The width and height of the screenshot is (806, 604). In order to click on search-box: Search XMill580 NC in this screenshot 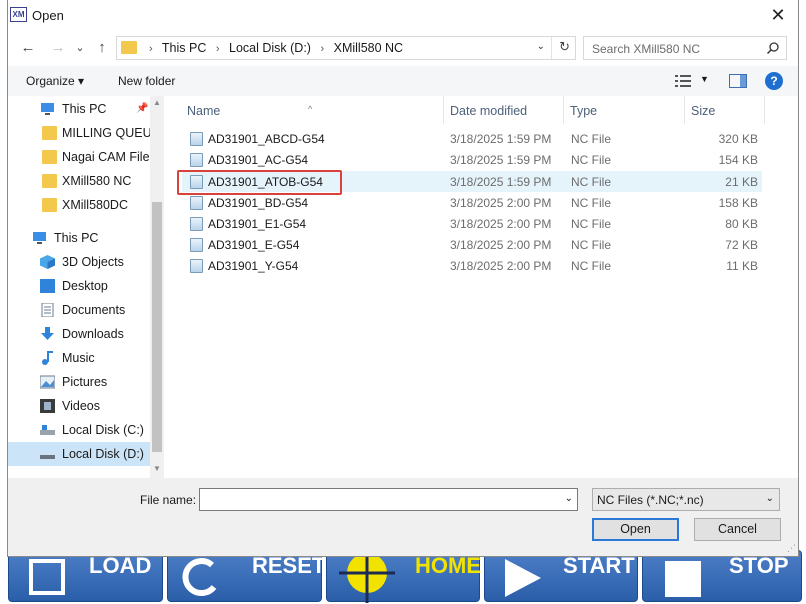, I will do `click(685, 48)`.